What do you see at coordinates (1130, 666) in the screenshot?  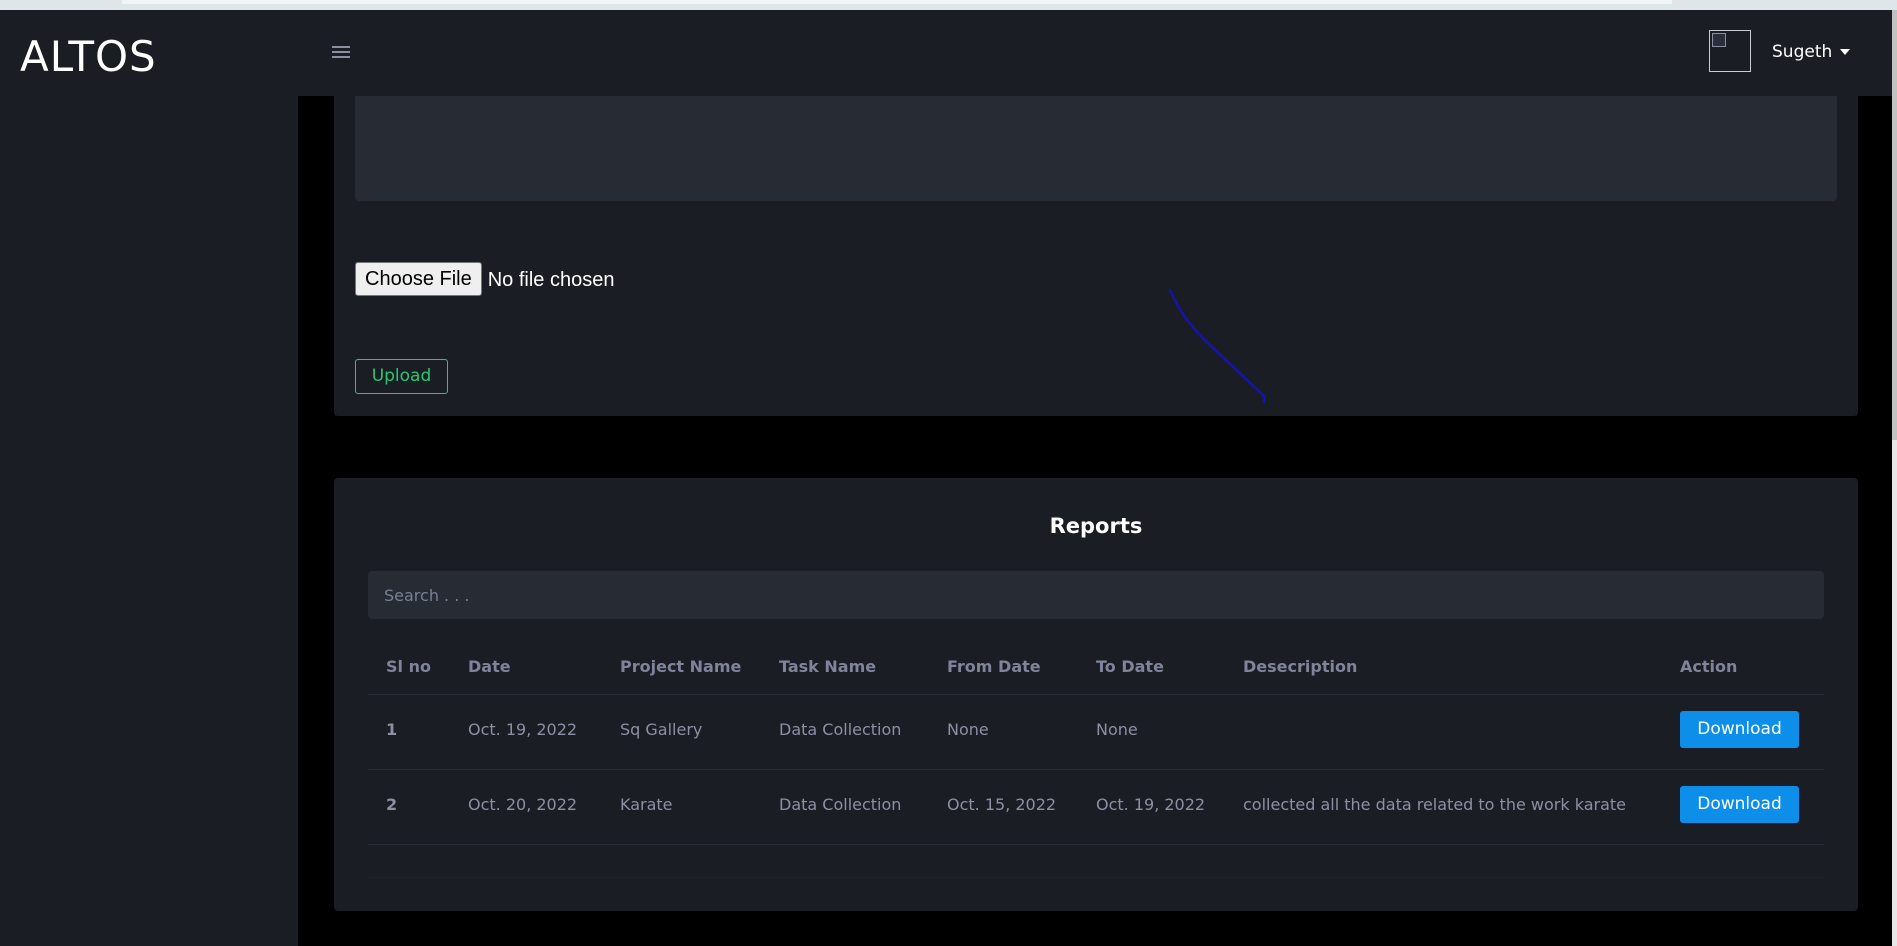 I see `col-to-date: To Date` at bounding box center [1130, 666].